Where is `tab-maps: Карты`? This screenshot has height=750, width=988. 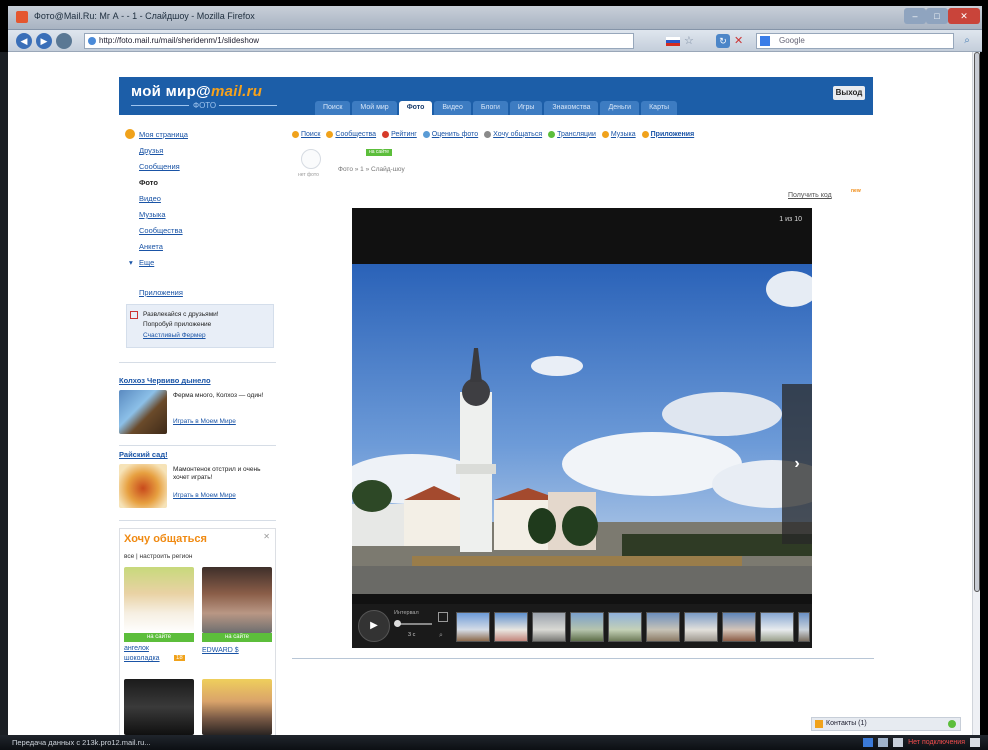
tab-maps: Карты is located at coordinates (659, 108).